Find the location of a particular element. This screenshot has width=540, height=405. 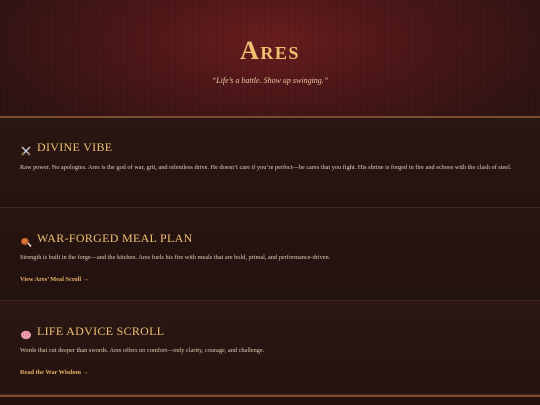

brain-icon is located at coordinates (26, 332).